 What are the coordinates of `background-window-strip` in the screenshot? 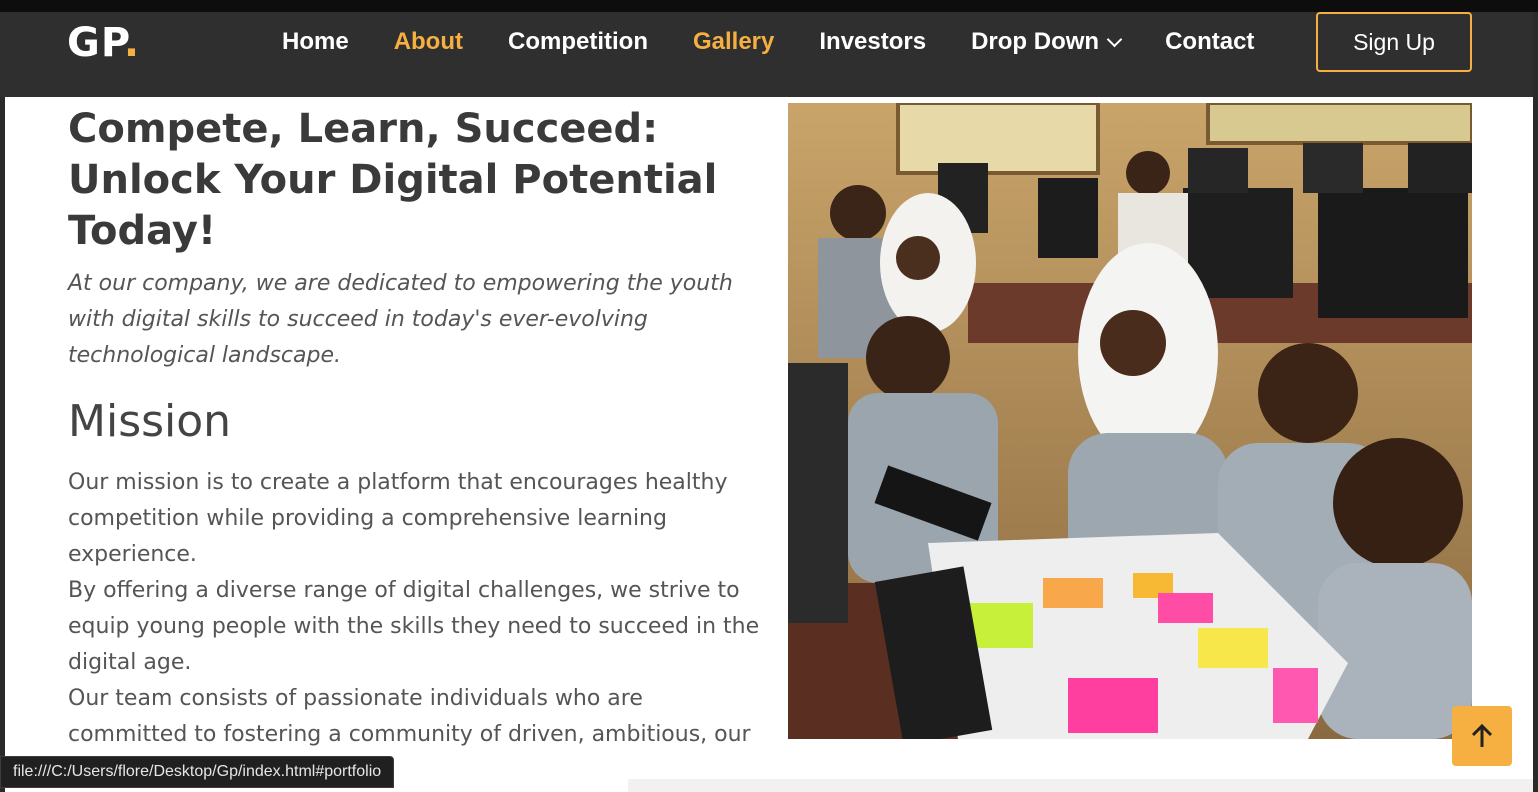 It's located at (1080, 785).